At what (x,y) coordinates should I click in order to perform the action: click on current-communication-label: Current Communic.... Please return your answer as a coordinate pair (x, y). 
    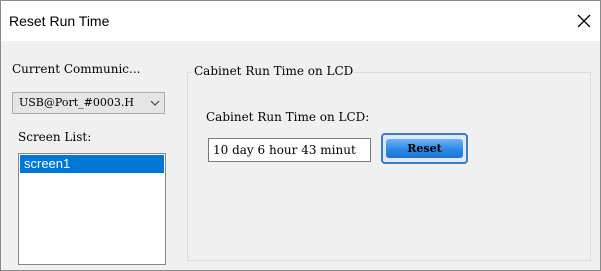
    Looking at the image, I should click on (76, 69).